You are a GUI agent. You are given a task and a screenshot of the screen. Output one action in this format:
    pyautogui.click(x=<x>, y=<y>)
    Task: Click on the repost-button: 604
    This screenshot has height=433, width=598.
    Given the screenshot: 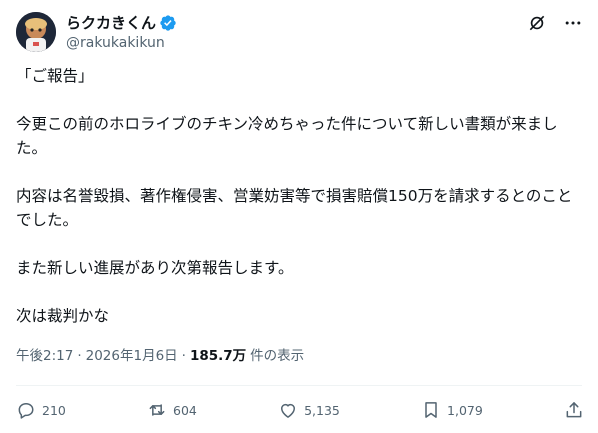 What is the action you would take?
    pyautogui.click(x=172, y=410)
    